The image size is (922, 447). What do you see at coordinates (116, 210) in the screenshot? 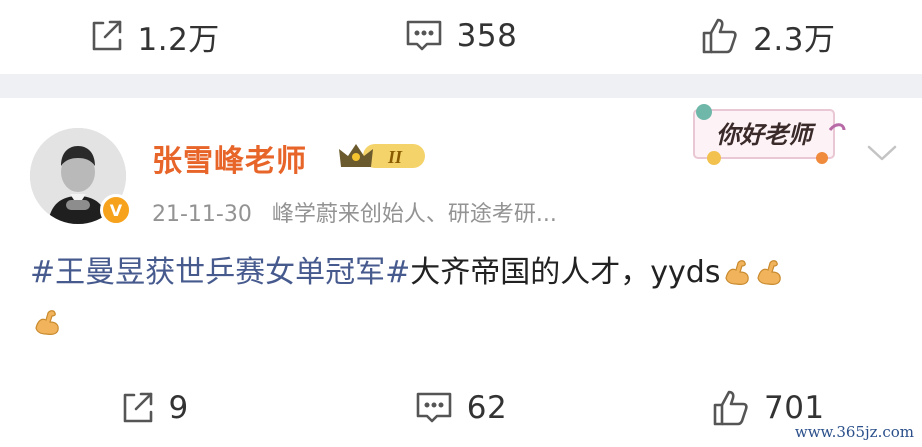
I see `verified-badge: V` at bounding box center [116, 210].